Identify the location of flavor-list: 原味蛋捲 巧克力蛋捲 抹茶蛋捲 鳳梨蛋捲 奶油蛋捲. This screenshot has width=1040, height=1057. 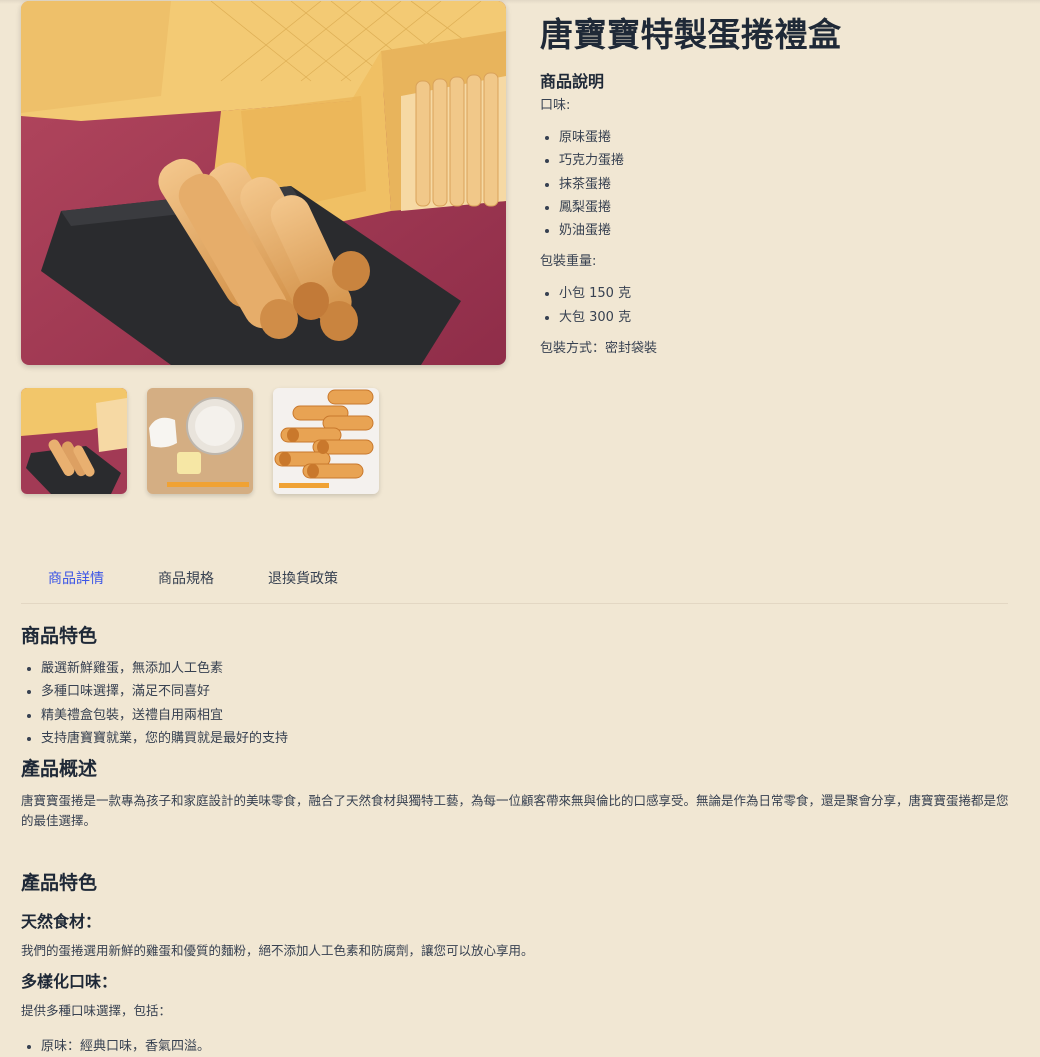
(775, 184).